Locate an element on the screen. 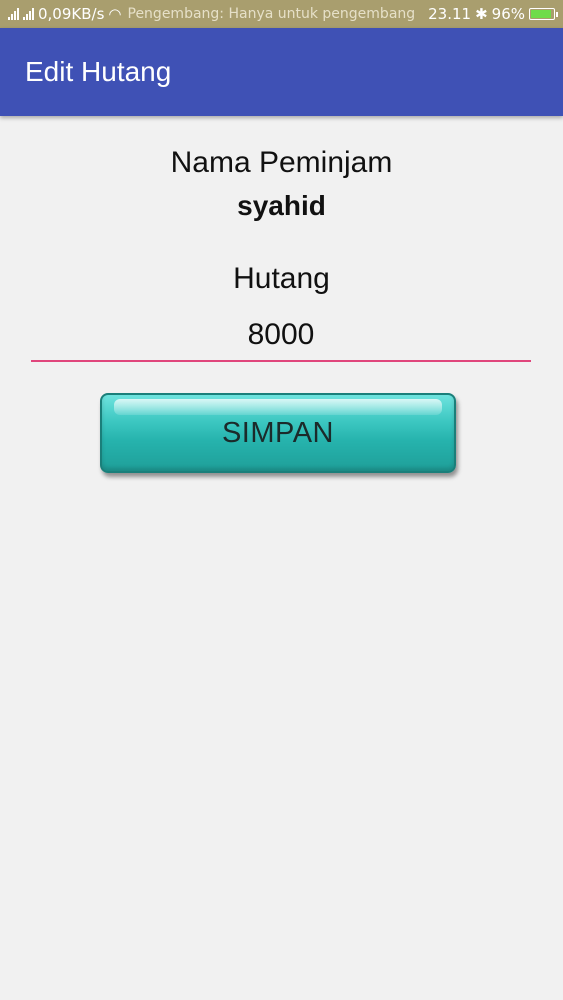 This screenshot has width=563, height=1000. debt-field is located at coordinates (281, 337).